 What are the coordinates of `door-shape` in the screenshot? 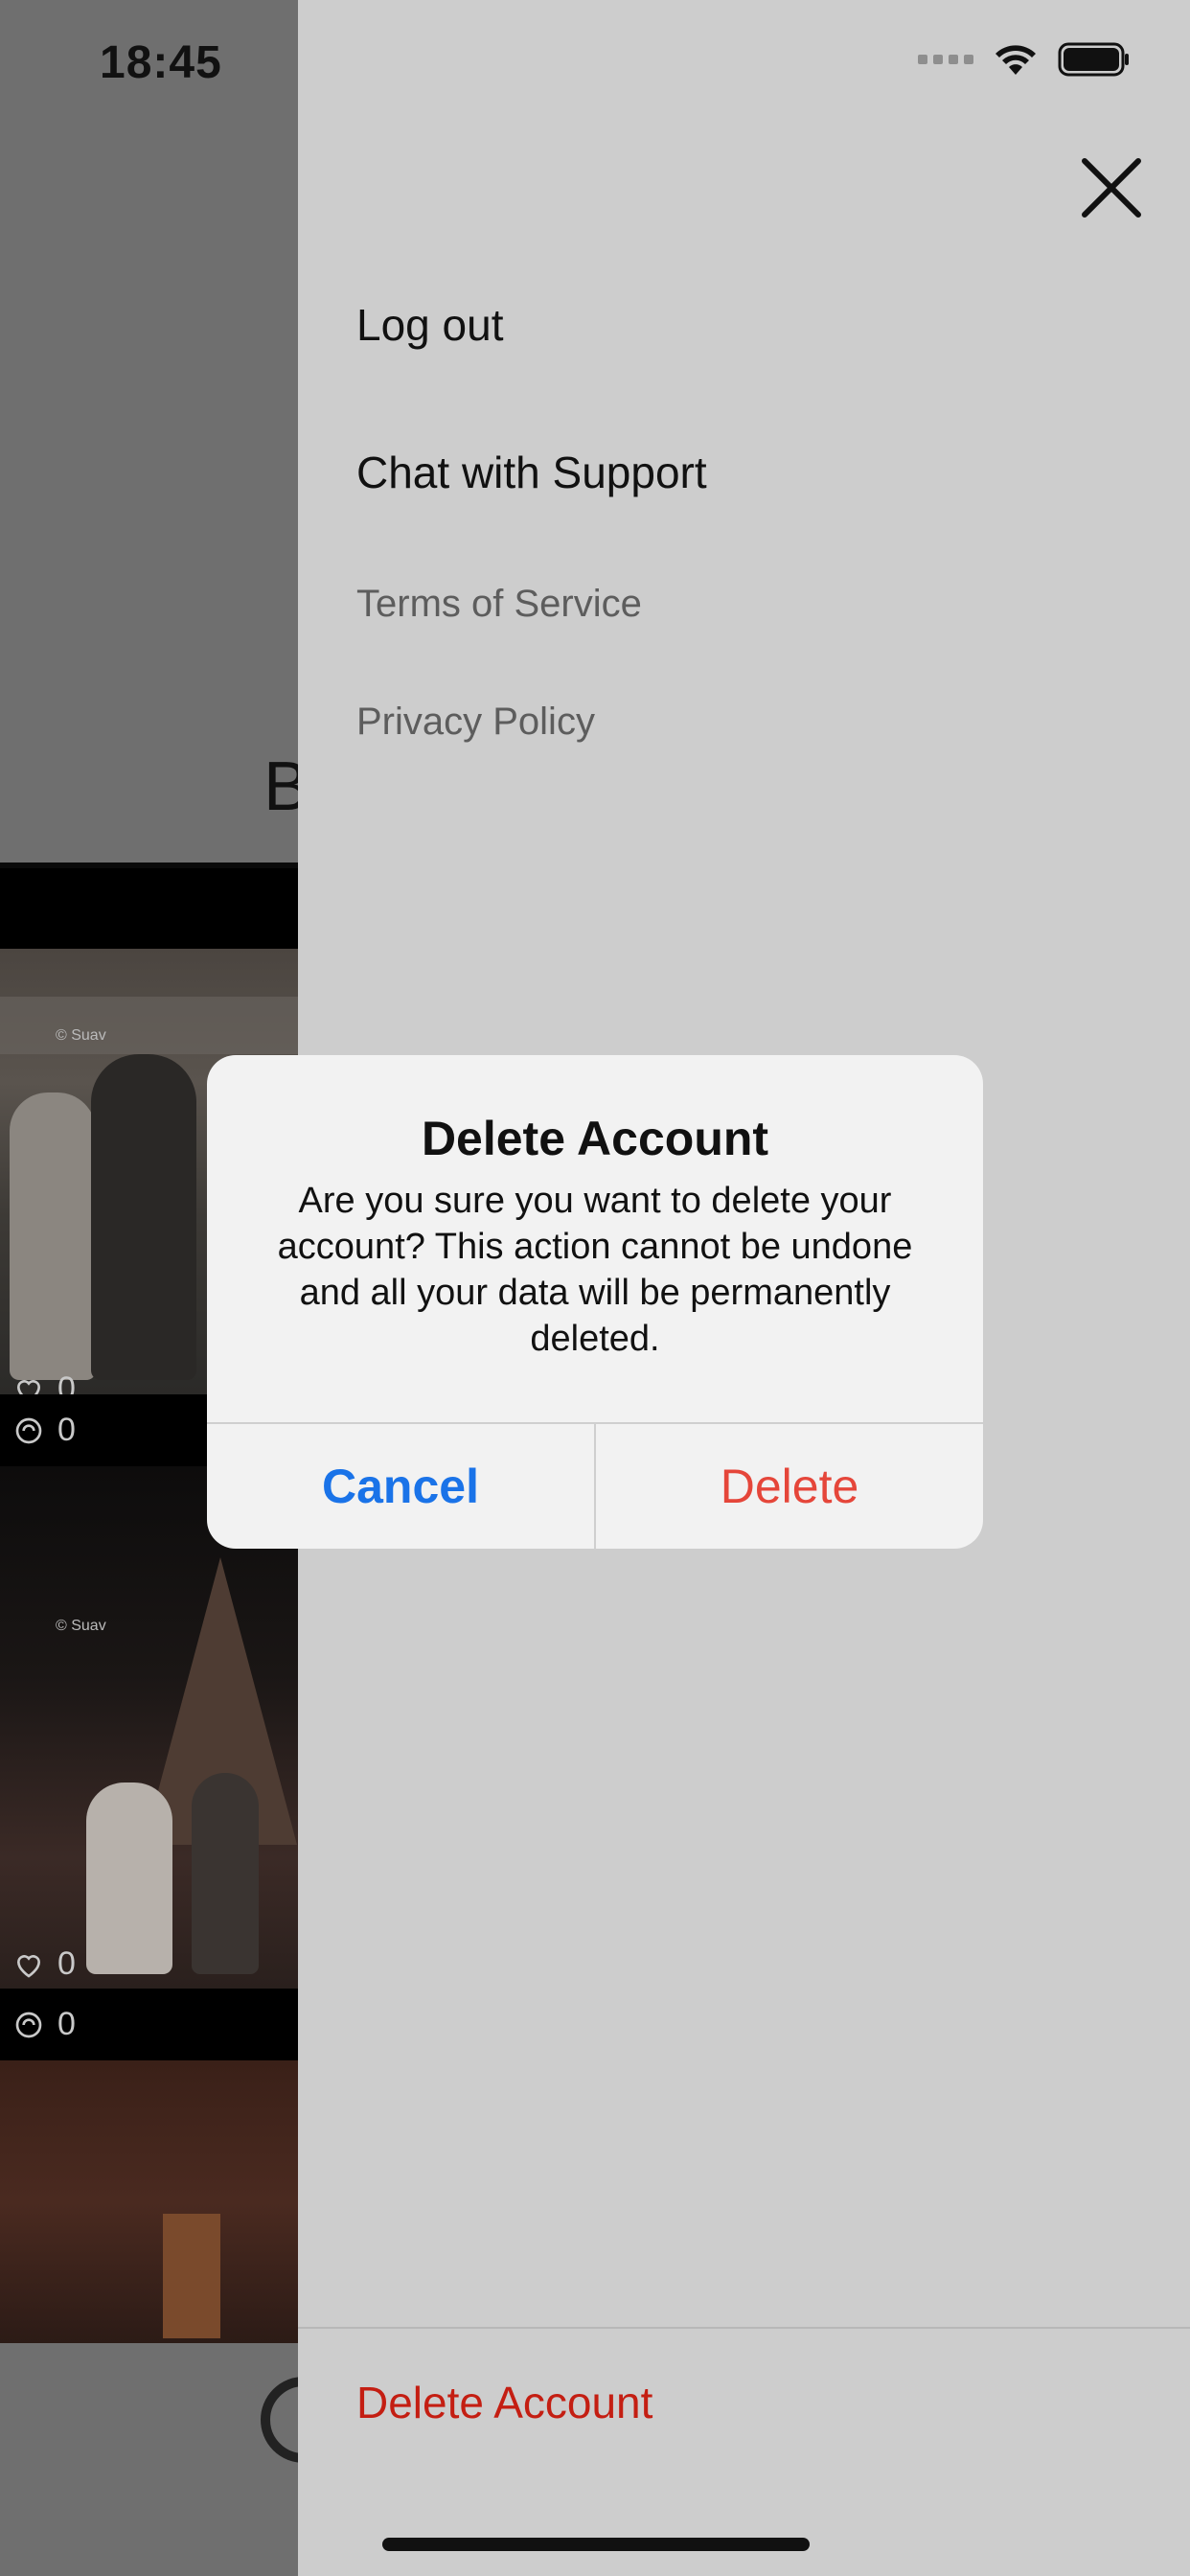 It's located at (191, 2276).